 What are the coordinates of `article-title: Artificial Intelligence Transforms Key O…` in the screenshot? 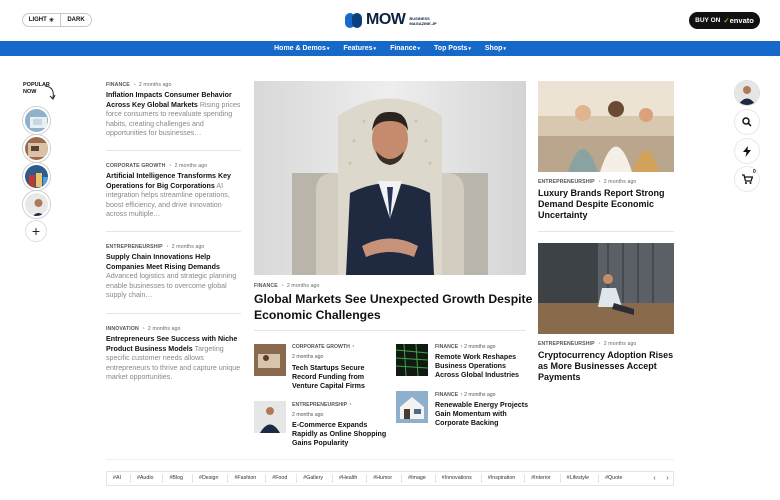 It's located at (168, 181).